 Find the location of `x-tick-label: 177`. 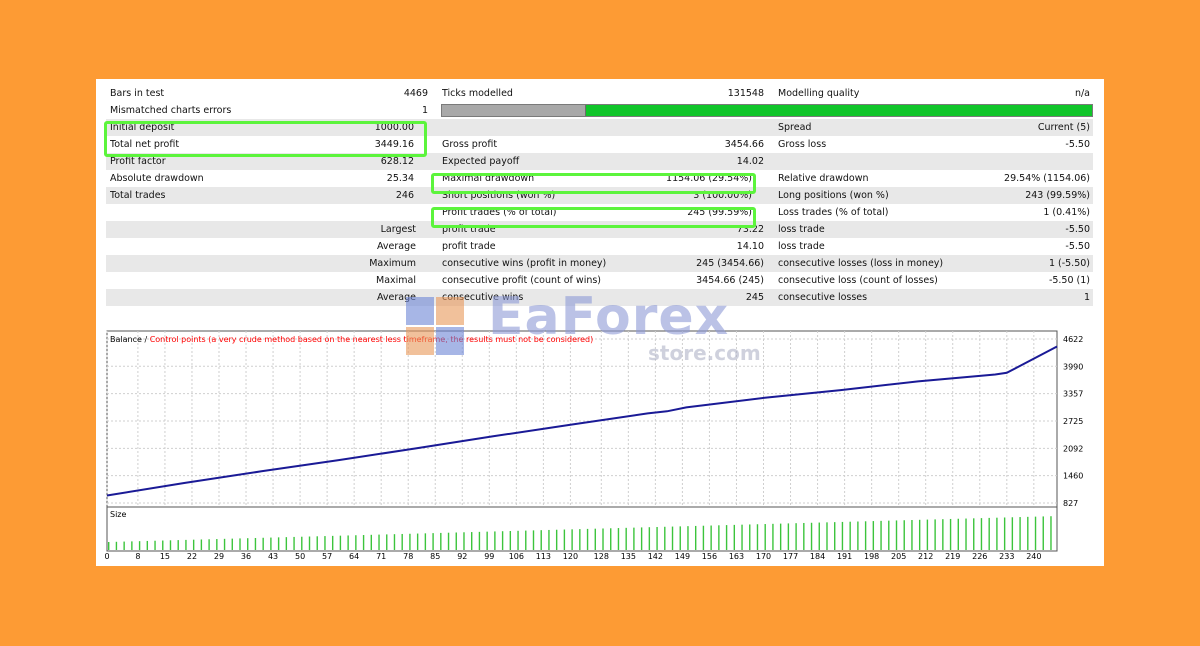

x-tick-label: 177 is located at coordinates (790, 556).